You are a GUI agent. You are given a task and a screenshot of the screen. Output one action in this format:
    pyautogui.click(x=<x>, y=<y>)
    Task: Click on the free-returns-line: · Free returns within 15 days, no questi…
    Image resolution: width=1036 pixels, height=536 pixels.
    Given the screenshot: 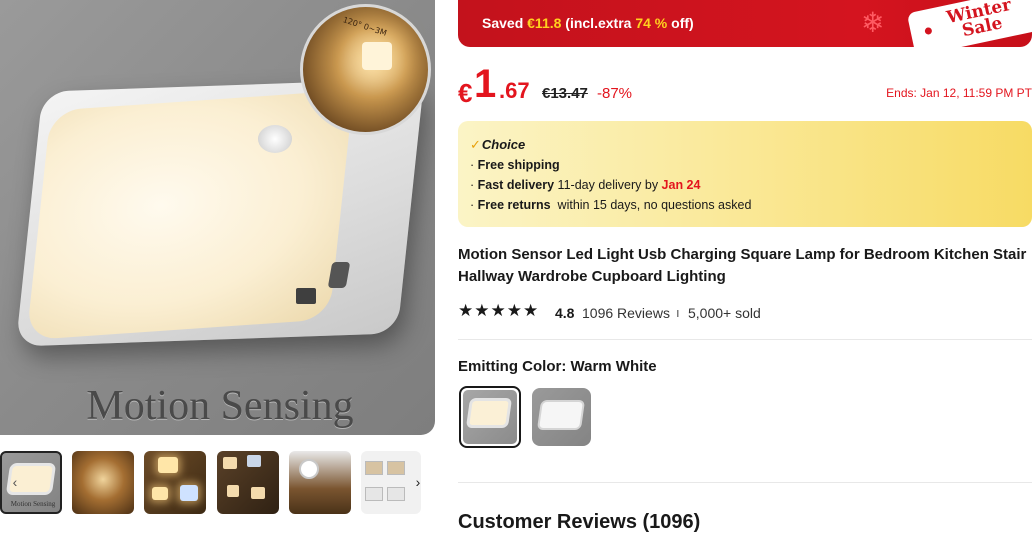 What is the action you would take?
    pyautogui.click(x=611, y=205)
    